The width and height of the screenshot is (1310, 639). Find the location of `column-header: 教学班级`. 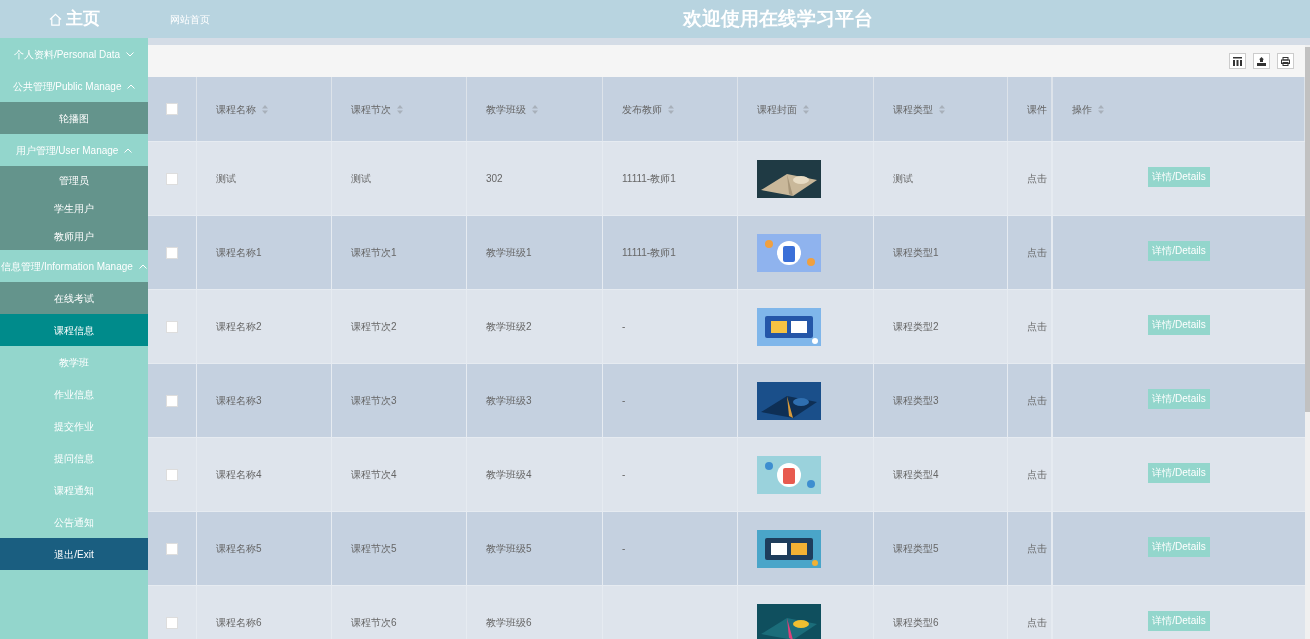

column-header: 教学班级 is located at coordinates (506, 109).